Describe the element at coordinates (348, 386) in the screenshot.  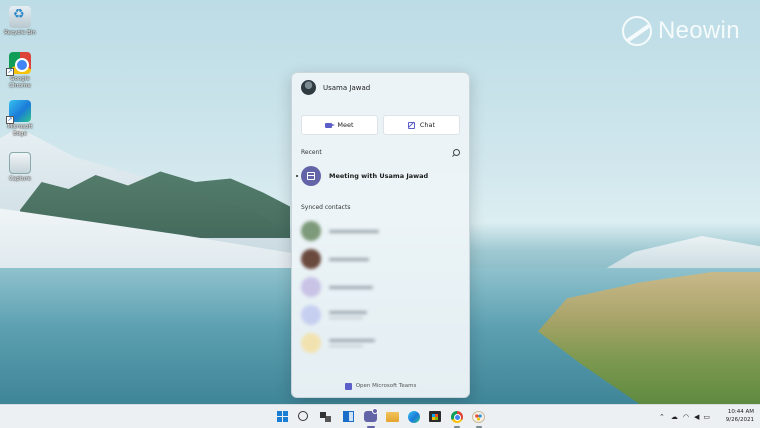
I see `teams-icon` at that location.